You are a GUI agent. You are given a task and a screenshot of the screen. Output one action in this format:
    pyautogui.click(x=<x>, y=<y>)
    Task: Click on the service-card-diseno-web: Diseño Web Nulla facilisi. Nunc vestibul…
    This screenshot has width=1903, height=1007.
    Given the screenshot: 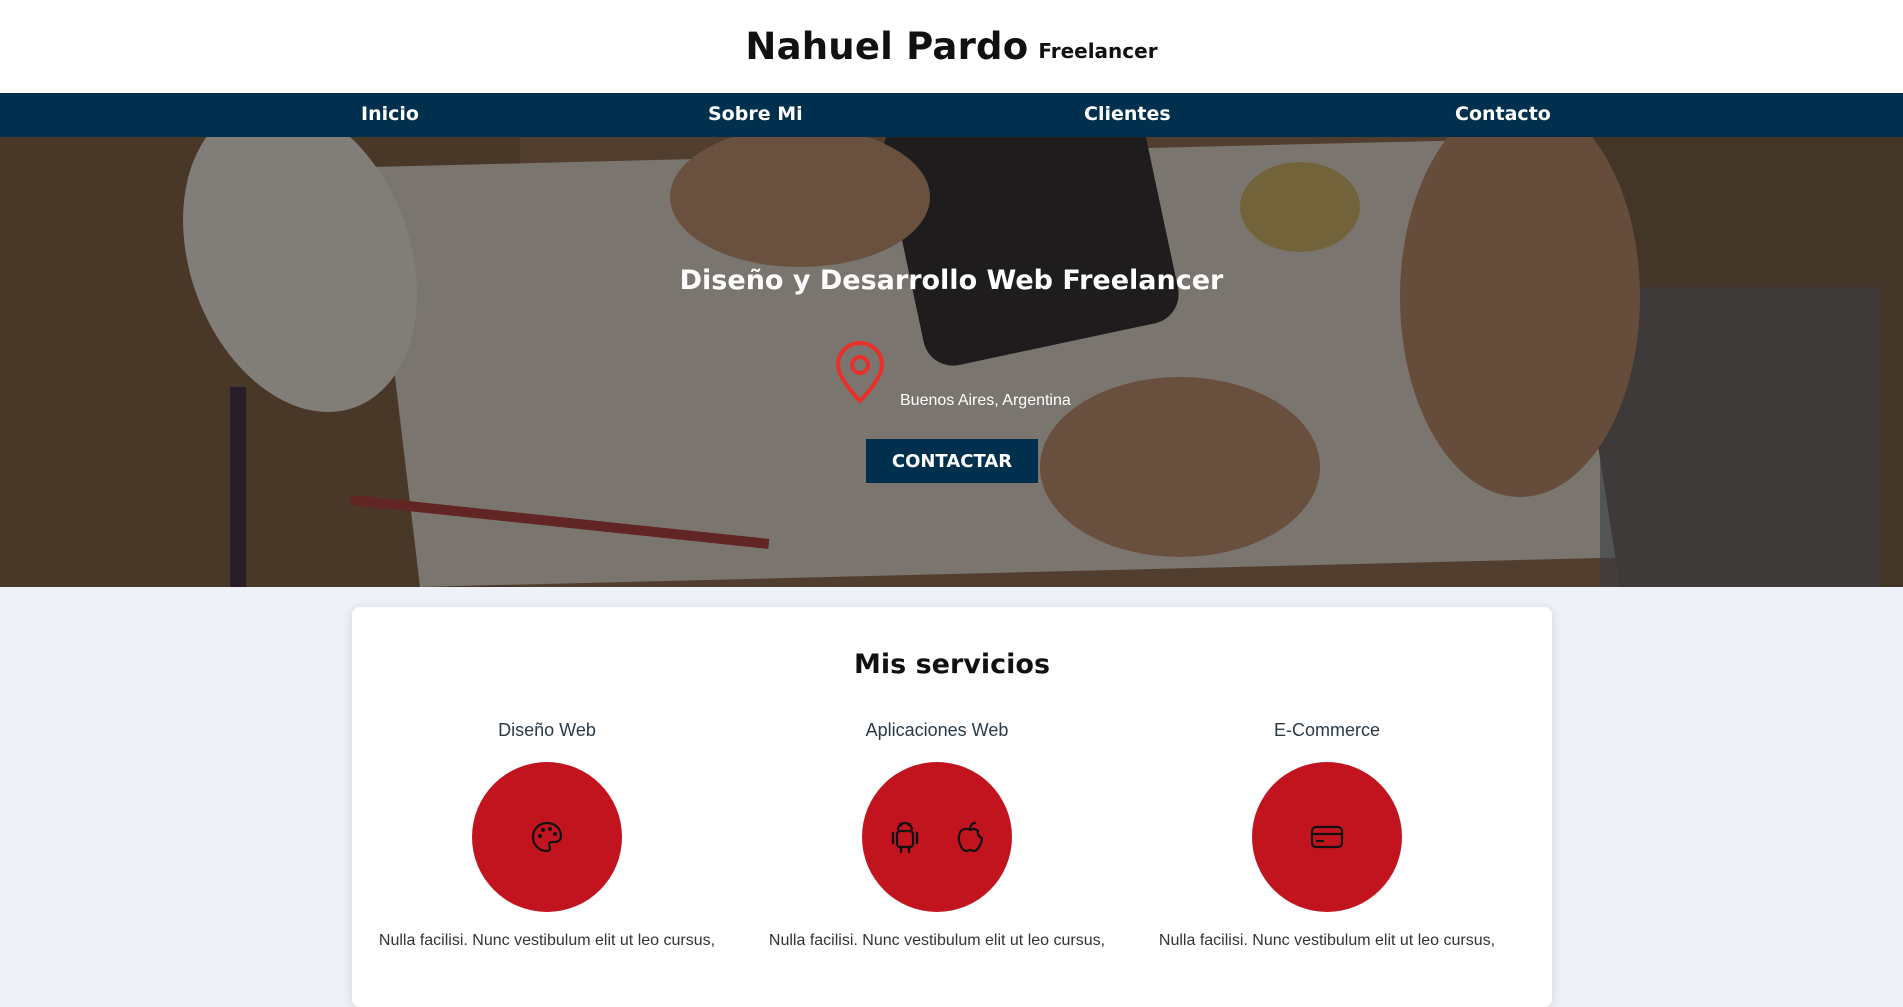 What is the action you would take?
    pyautogui.click(x=547, y=835)
    